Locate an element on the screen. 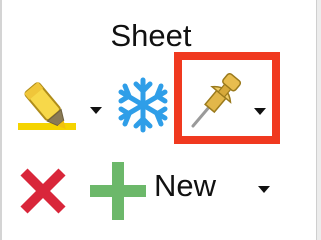 The image size is (321, 240). red-x-icon is located at coordinates (43, 191).